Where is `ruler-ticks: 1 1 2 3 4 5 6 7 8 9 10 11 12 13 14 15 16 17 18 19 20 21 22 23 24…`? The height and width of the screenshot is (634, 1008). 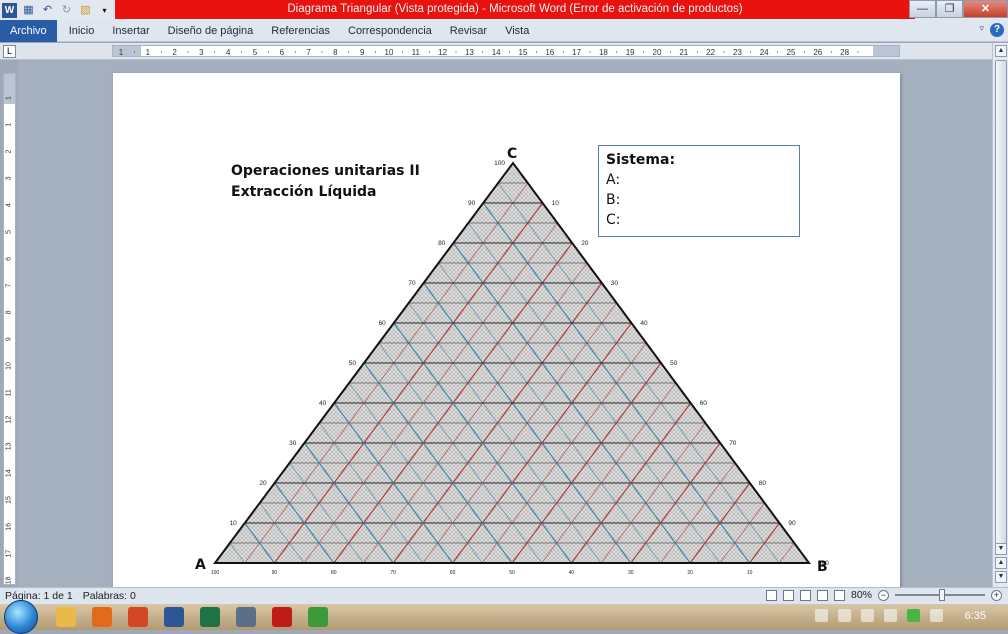 ruler-ticks: 1 1 2 3 4 5 6 7 8 9 10 11 12 13 14 15 16 17 18 19 20 21 22 23 24… is located at coordinates (506, 51).